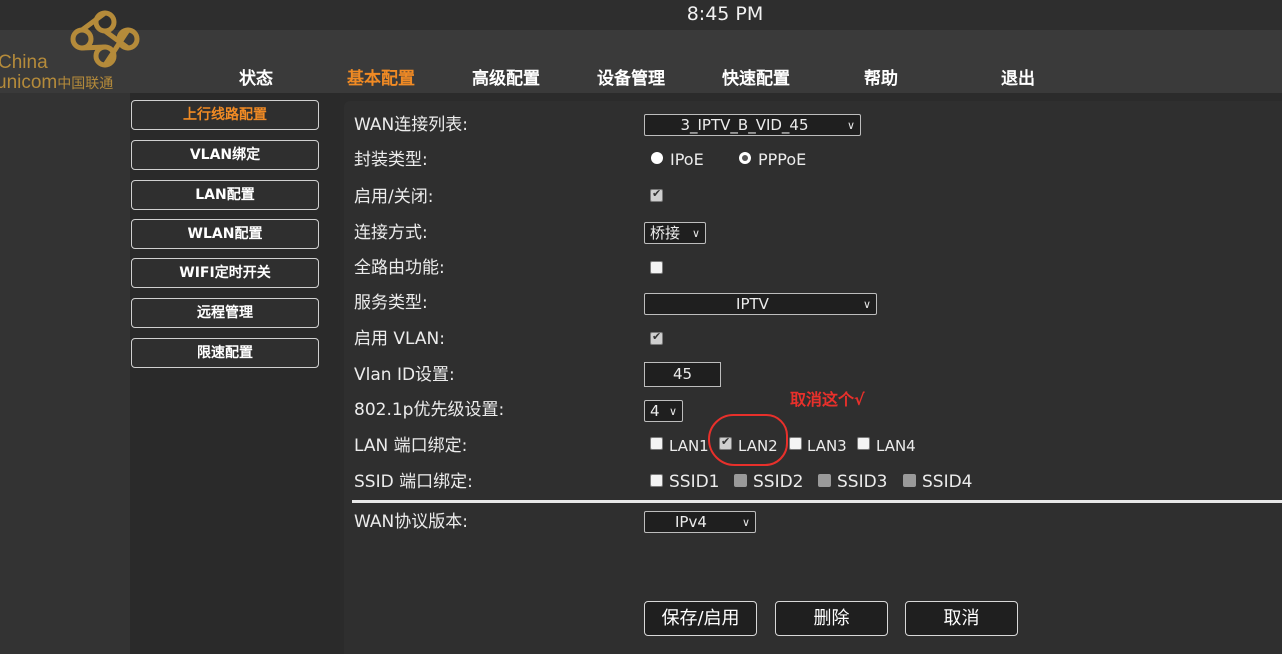 The image size is (1282, 654). What do you see at coordinates (691, 522) in the screenshot?
I see `wan-proto-value: IPv4` at bounding box center [691, 522].